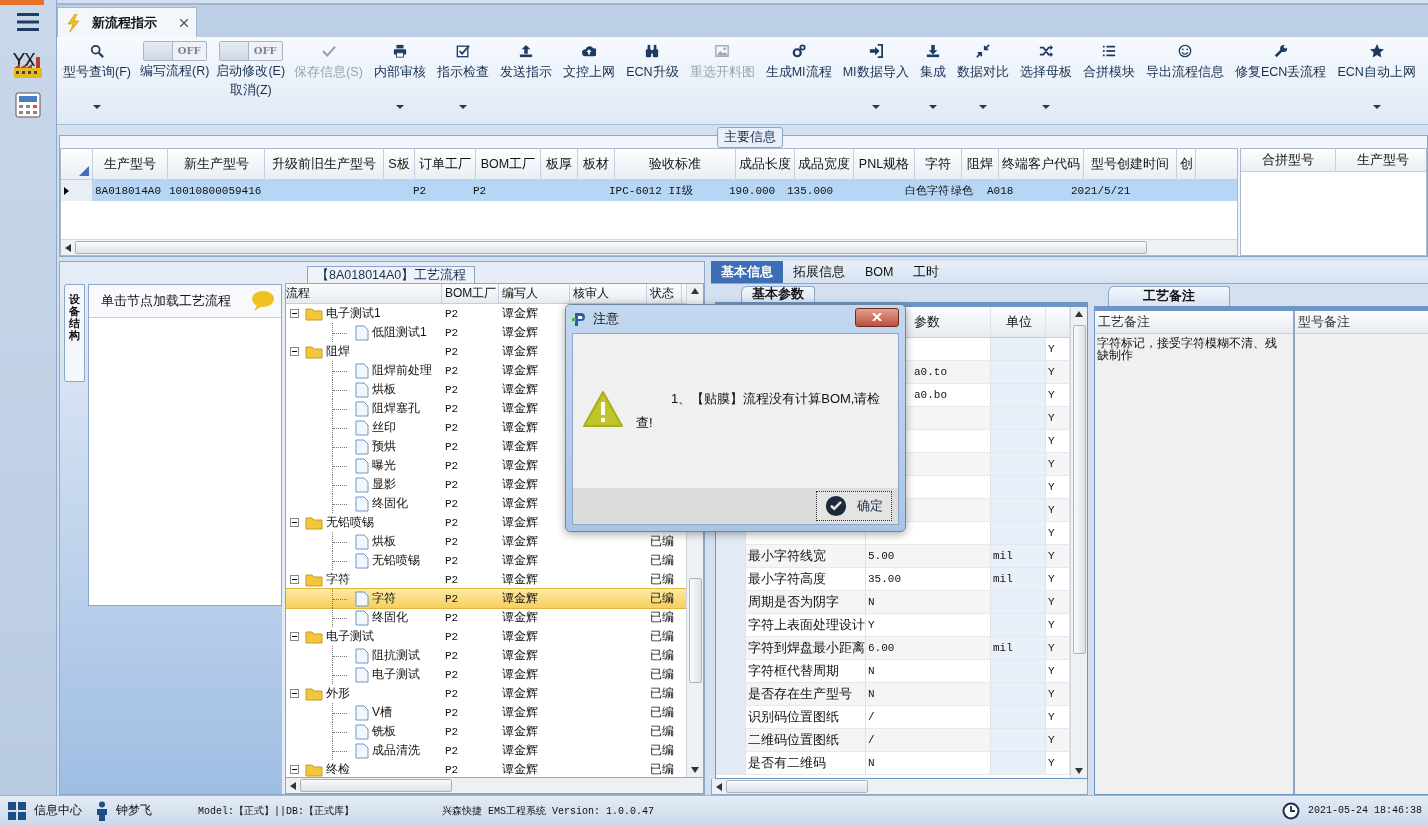  Describe the element at coordinates (806, 740) in the screenshot. I see `table-cell: 二维码位置图纸` at that location.